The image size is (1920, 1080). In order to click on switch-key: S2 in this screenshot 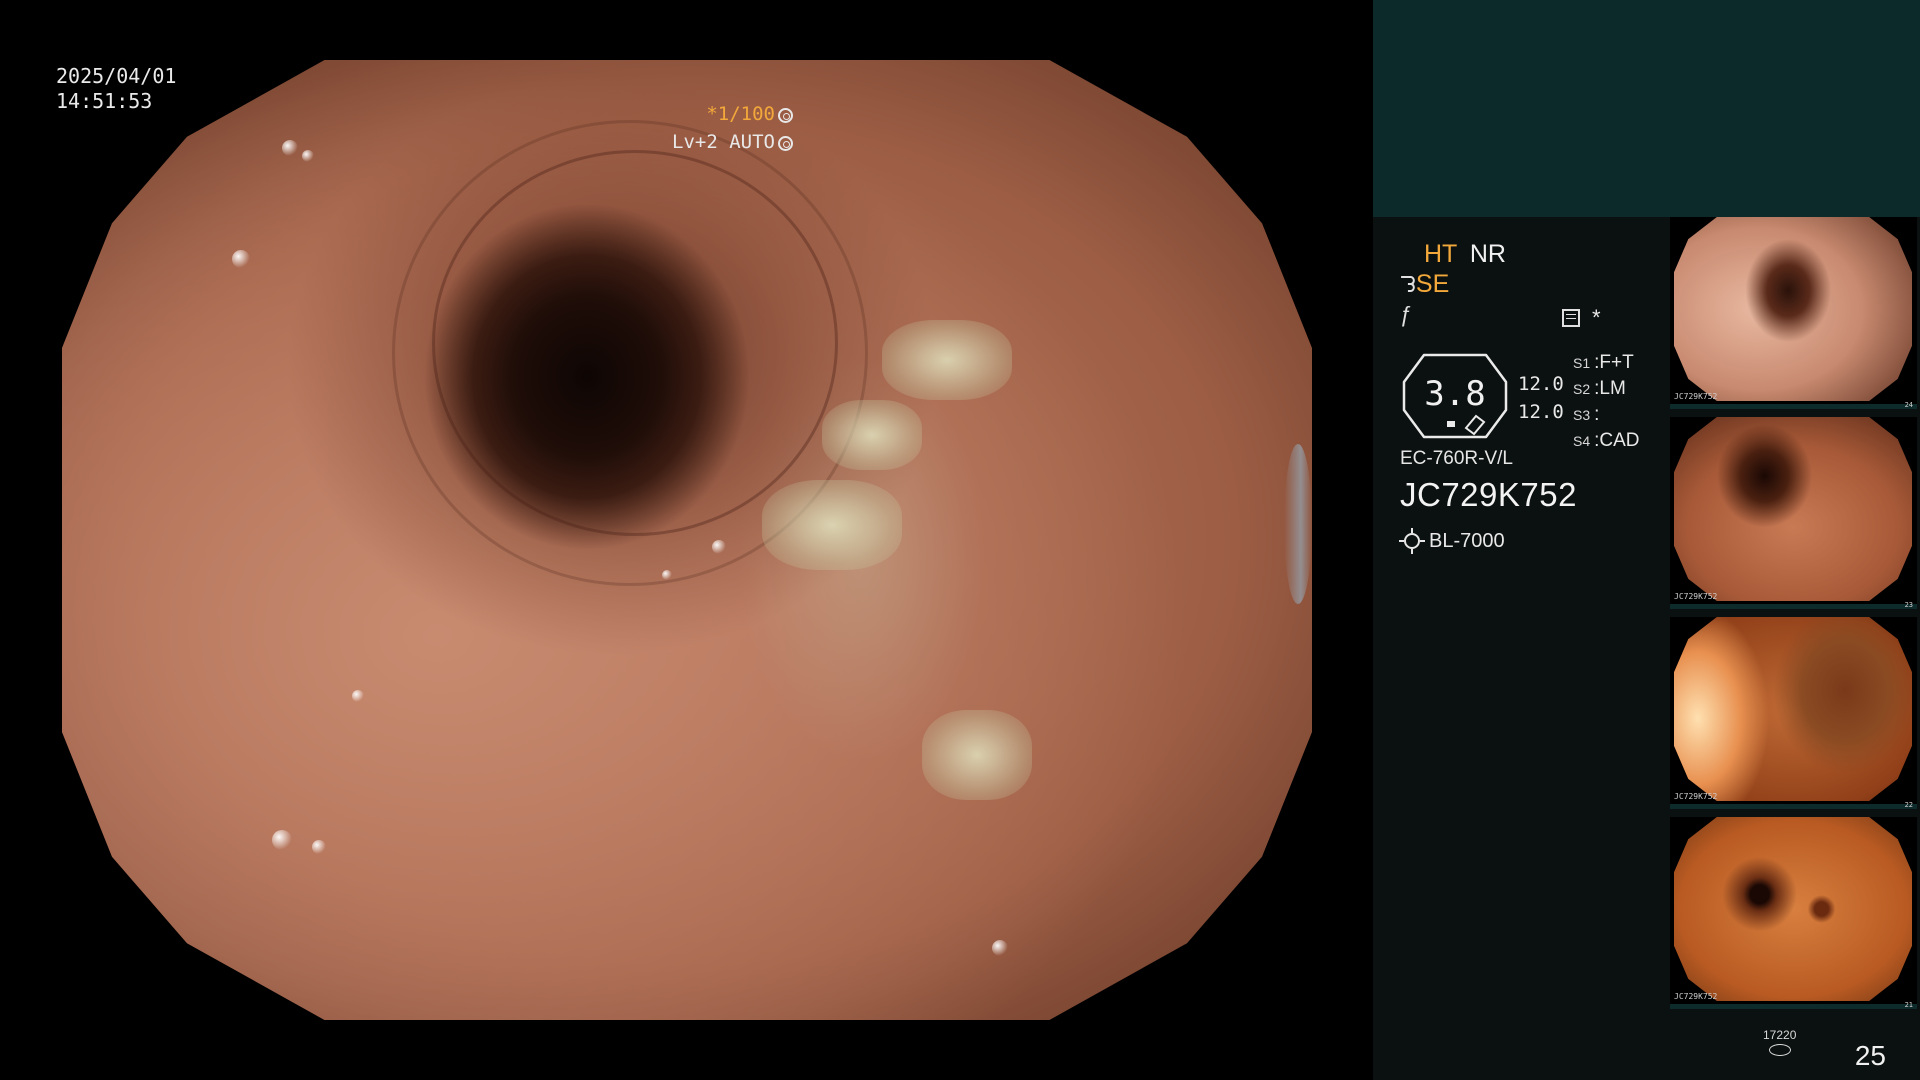, I will do `click(1582, 389)`.